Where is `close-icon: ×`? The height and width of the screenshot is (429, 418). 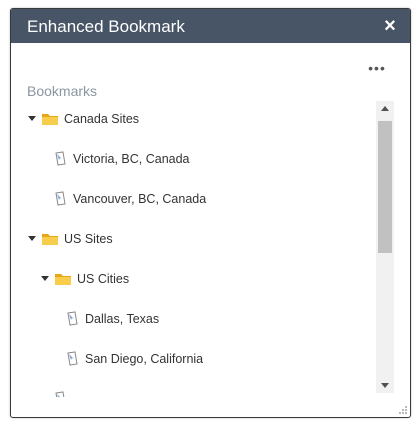 close-icon: × is located at coordinates (390, 26).